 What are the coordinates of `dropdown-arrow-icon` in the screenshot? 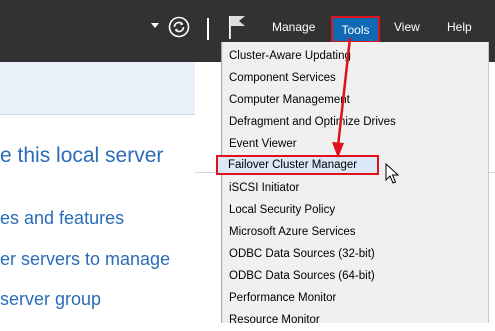 It's located at (155, 25).